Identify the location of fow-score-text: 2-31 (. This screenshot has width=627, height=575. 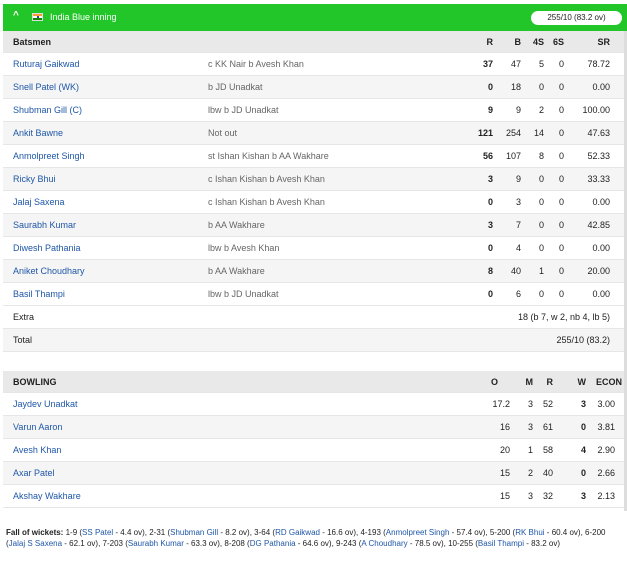
(160, 532).